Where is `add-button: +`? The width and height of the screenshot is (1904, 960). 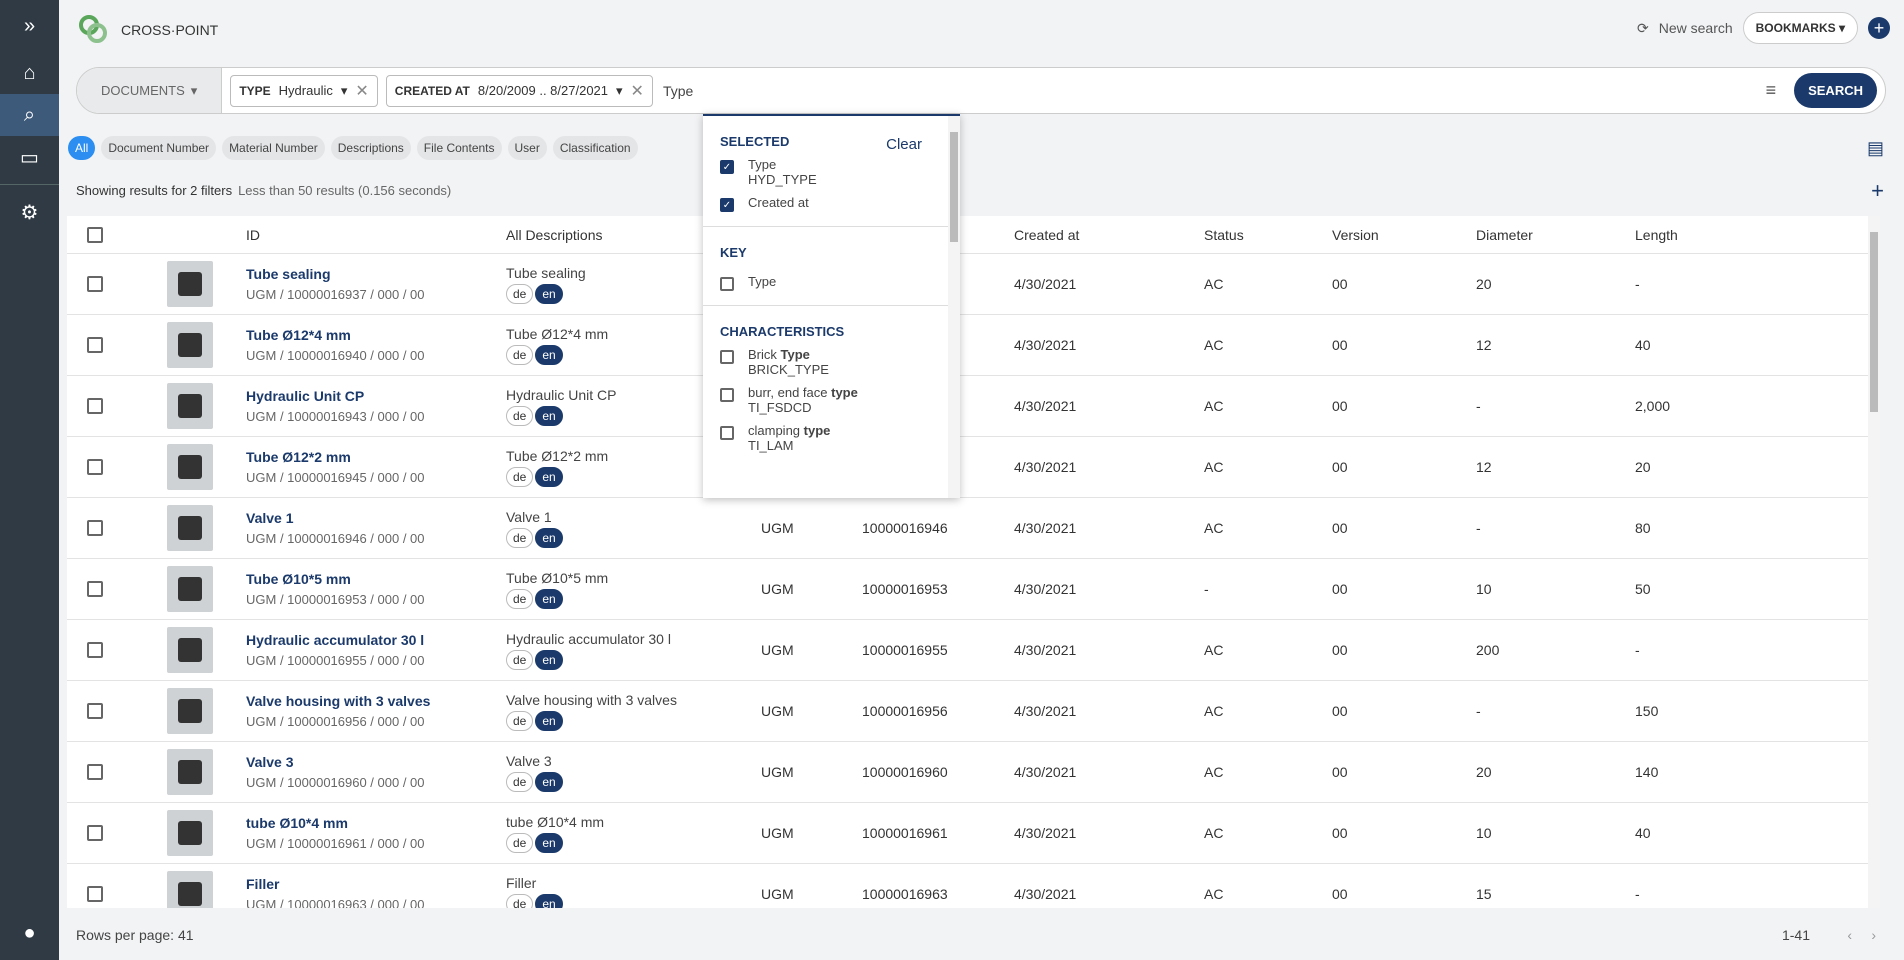 add-button: + is located at coordinates (1879, 28).